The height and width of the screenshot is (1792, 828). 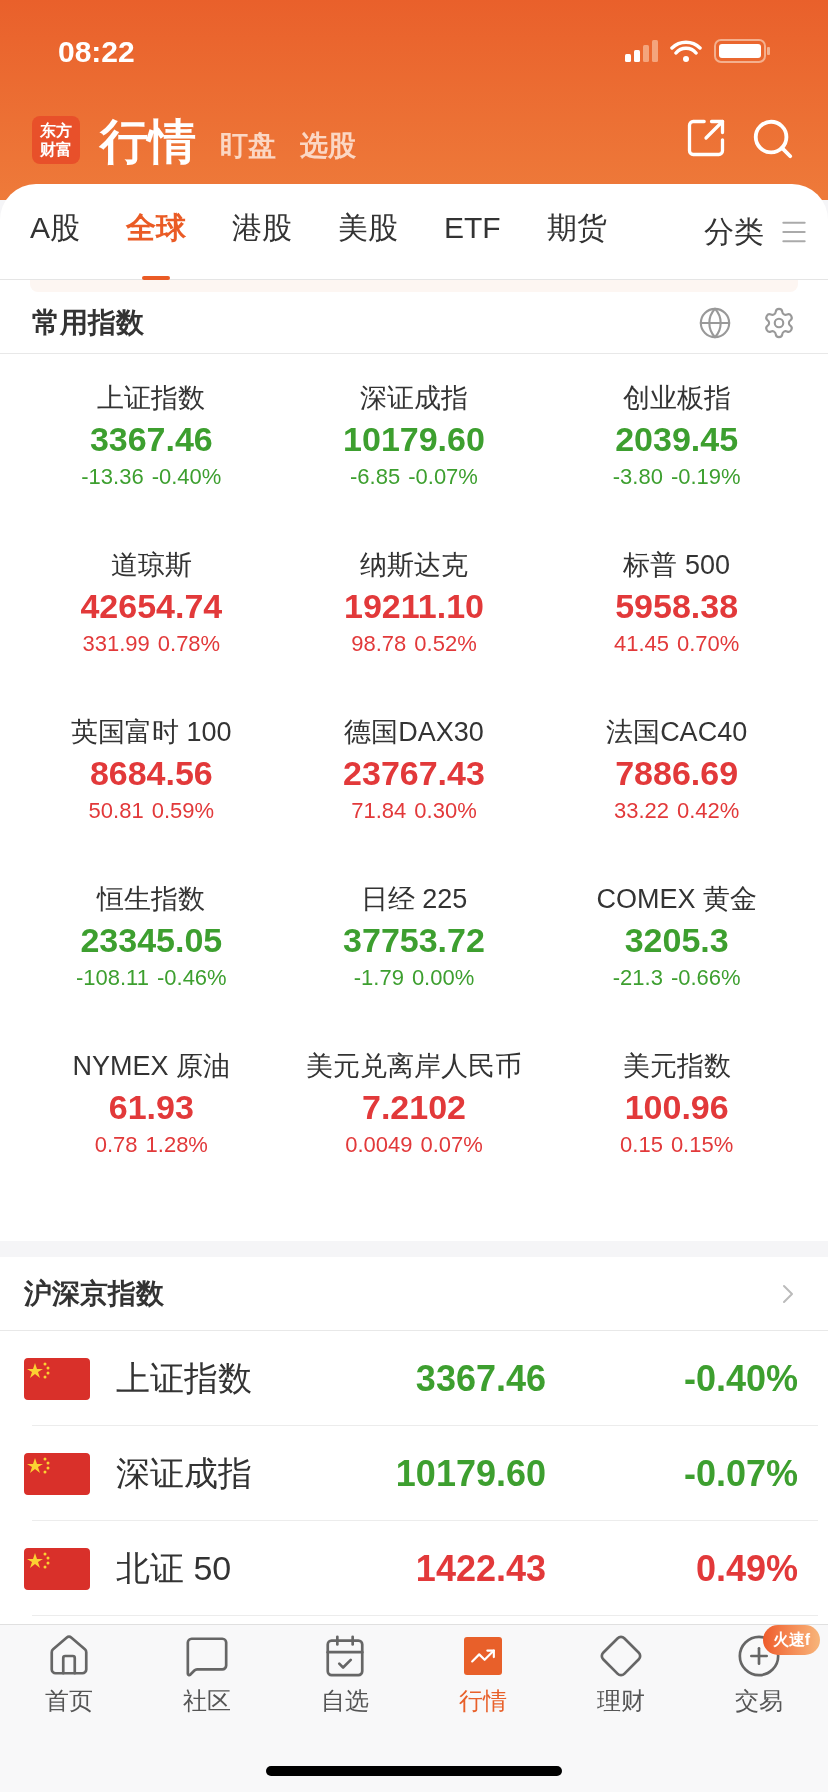 I want to click on index-value: 1422.43, so click(x=480, y=1568).